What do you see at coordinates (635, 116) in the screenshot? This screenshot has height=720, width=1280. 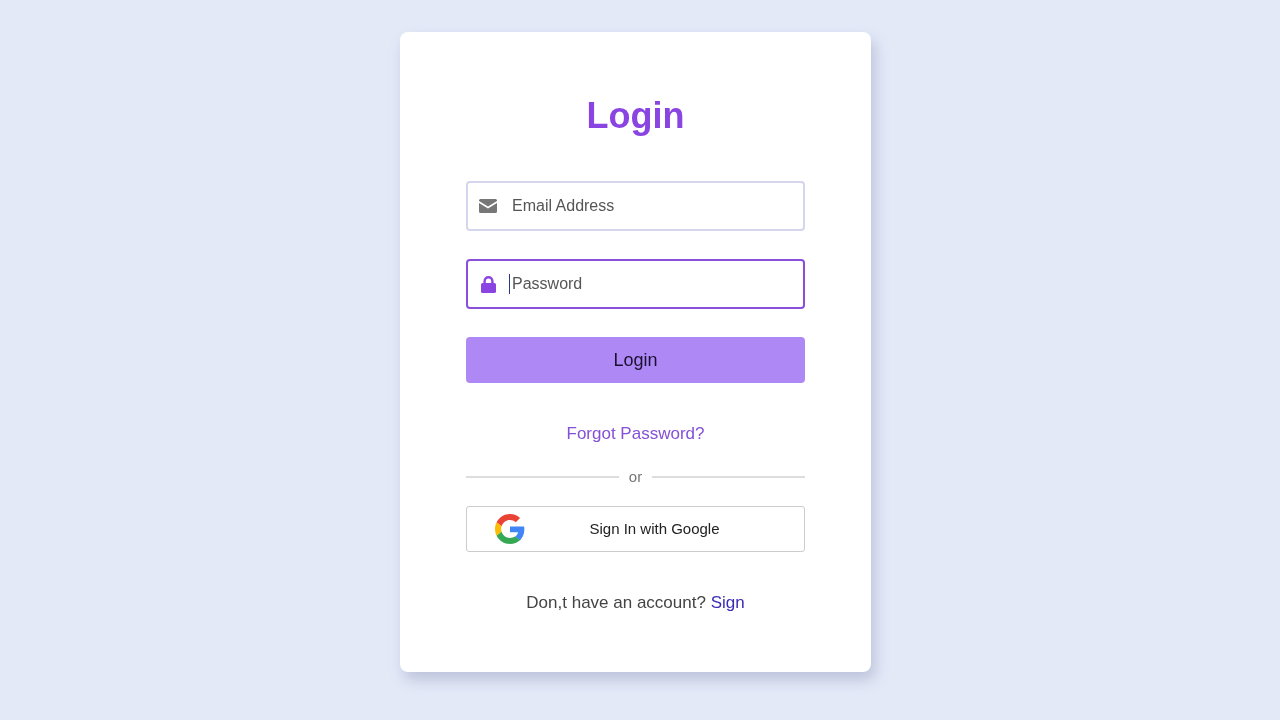 I see `login-title: Login` at bounding box center [635, 116].